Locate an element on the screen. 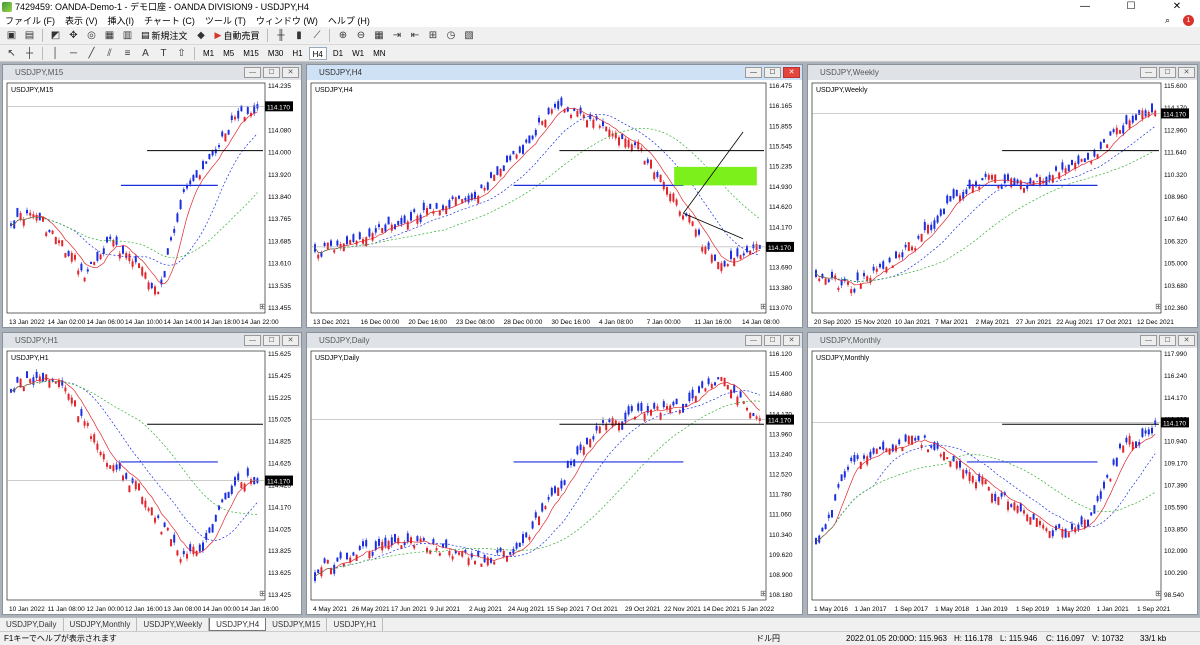  timeframe-m1: M1 is located at coordinates (208, 53).